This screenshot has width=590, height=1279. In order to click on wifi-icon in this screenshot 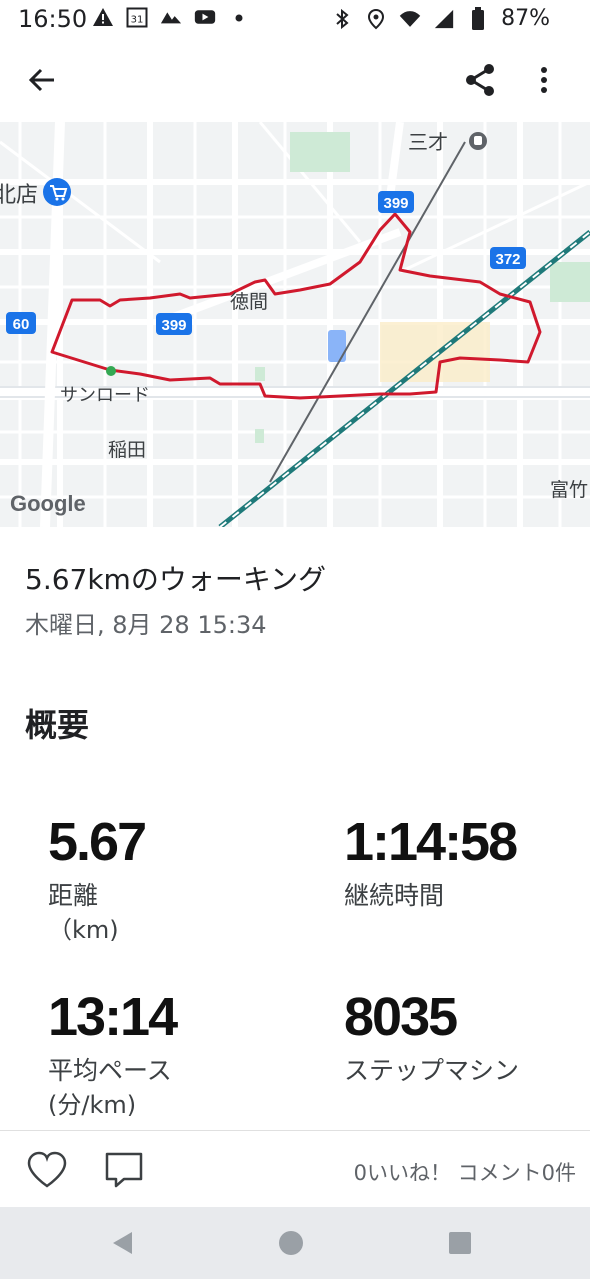, I will do `click(410, 19)`.